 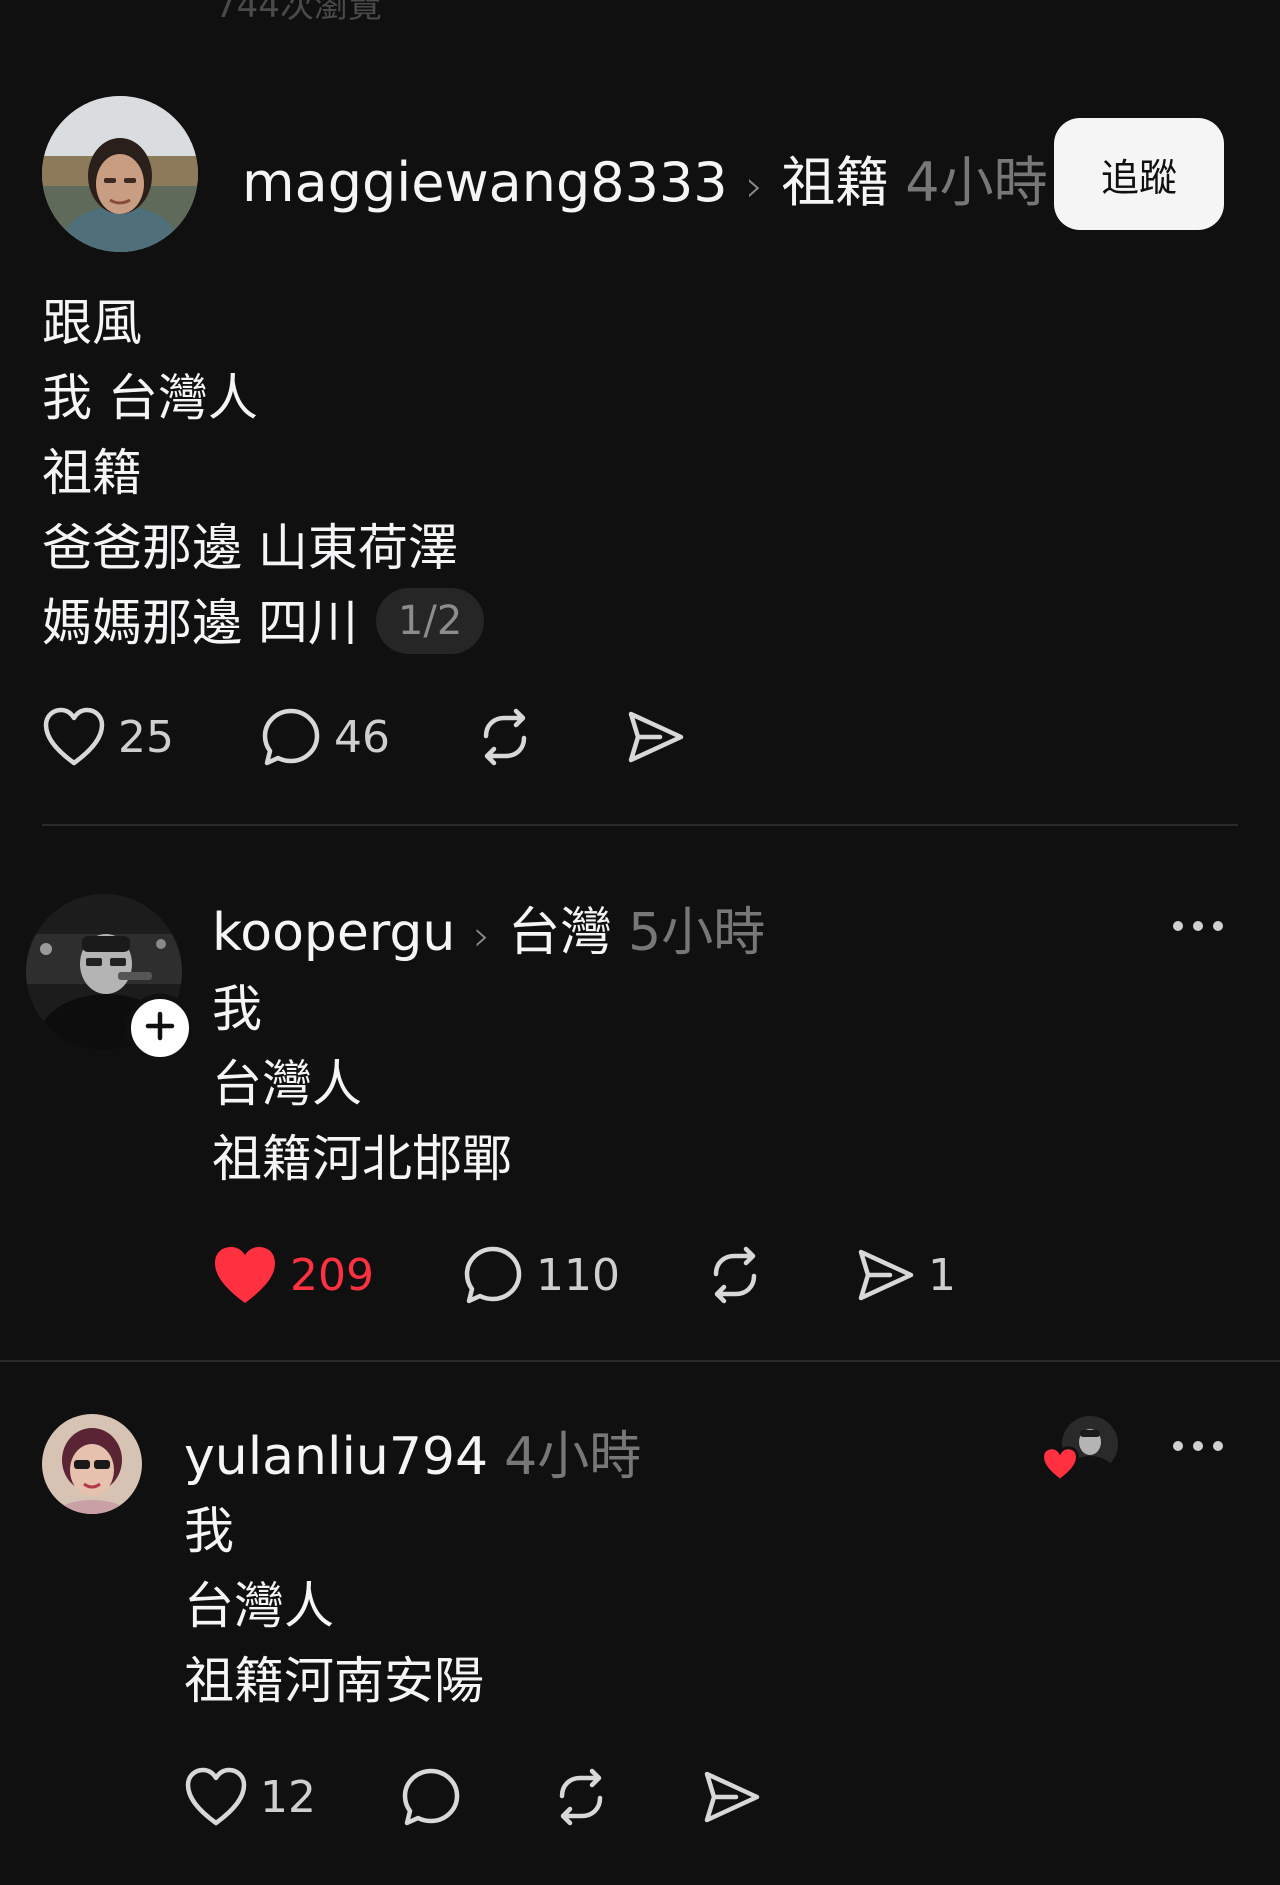 I want to click on like-button: 25, so click(x=108, y=737).